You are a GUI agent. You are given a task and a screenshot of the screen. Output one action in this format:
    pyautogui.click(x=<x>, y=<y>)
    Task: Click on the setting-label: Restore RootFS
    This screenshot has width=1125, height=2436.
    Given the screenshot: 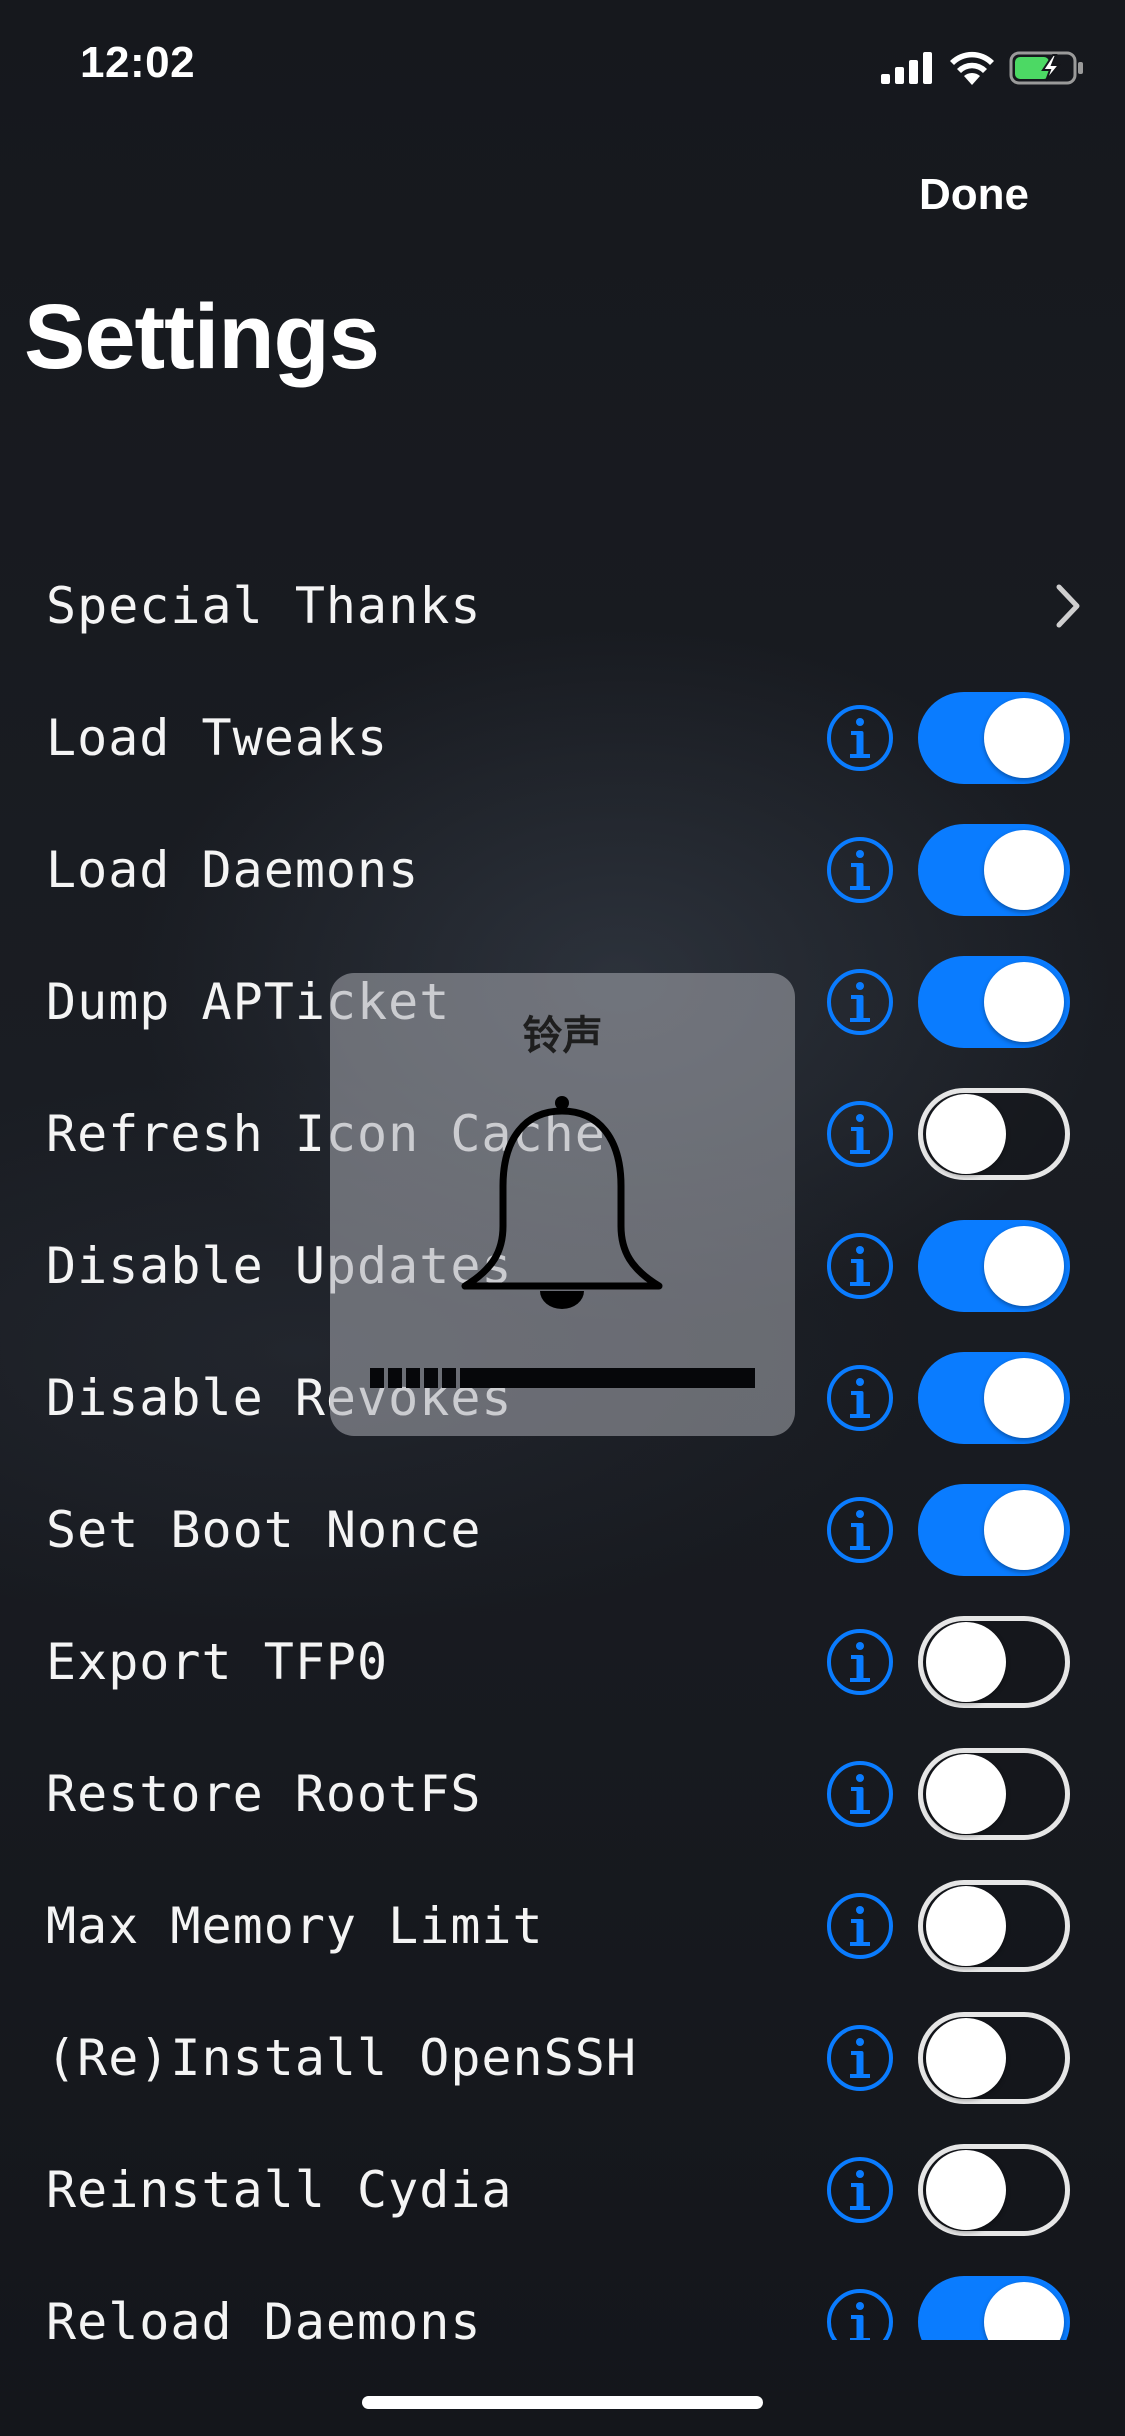 What is the action you would take?
    pyautogui.click(x=264, y=1794)
    